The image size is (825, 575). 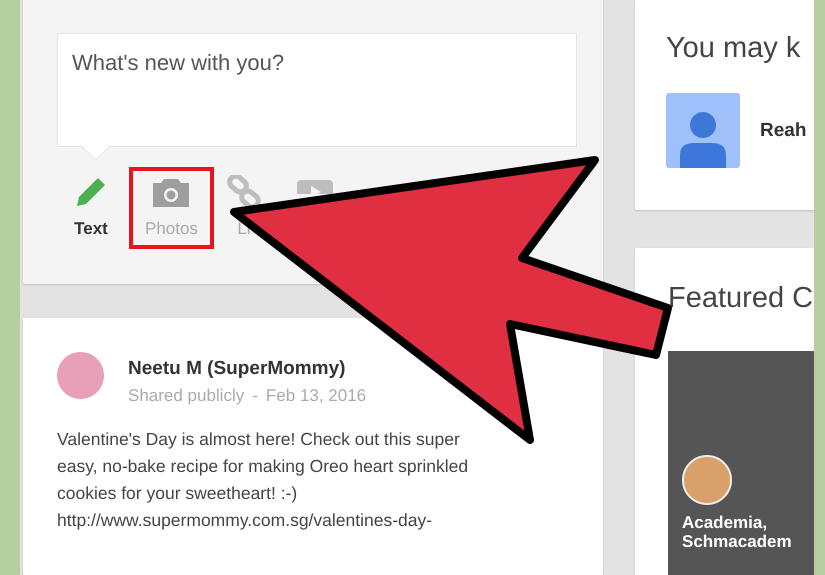 I want to click on collection-photo-placeholder, so click(x=707, y=480).